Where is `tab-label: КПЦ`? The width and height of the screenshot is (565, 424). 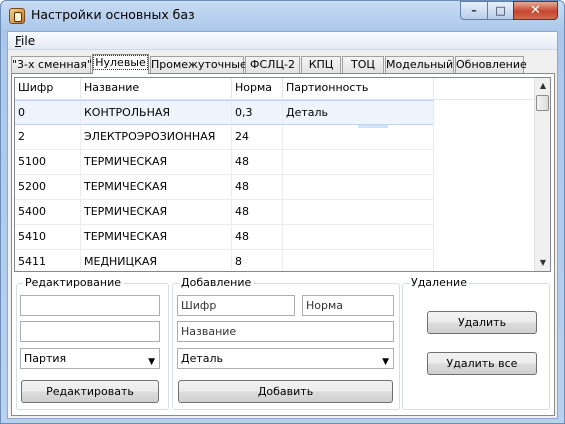 tab-label: КПЦ is located at coordinates (321, 64).